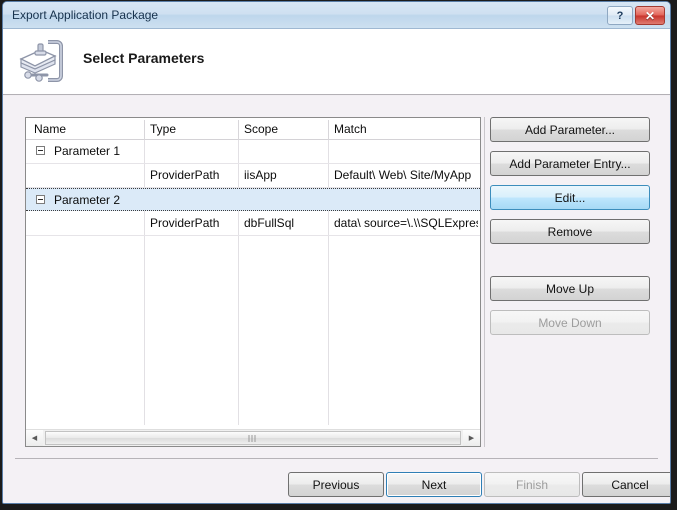  I want to click on page-title: Select Parameters, so click(144, 58).